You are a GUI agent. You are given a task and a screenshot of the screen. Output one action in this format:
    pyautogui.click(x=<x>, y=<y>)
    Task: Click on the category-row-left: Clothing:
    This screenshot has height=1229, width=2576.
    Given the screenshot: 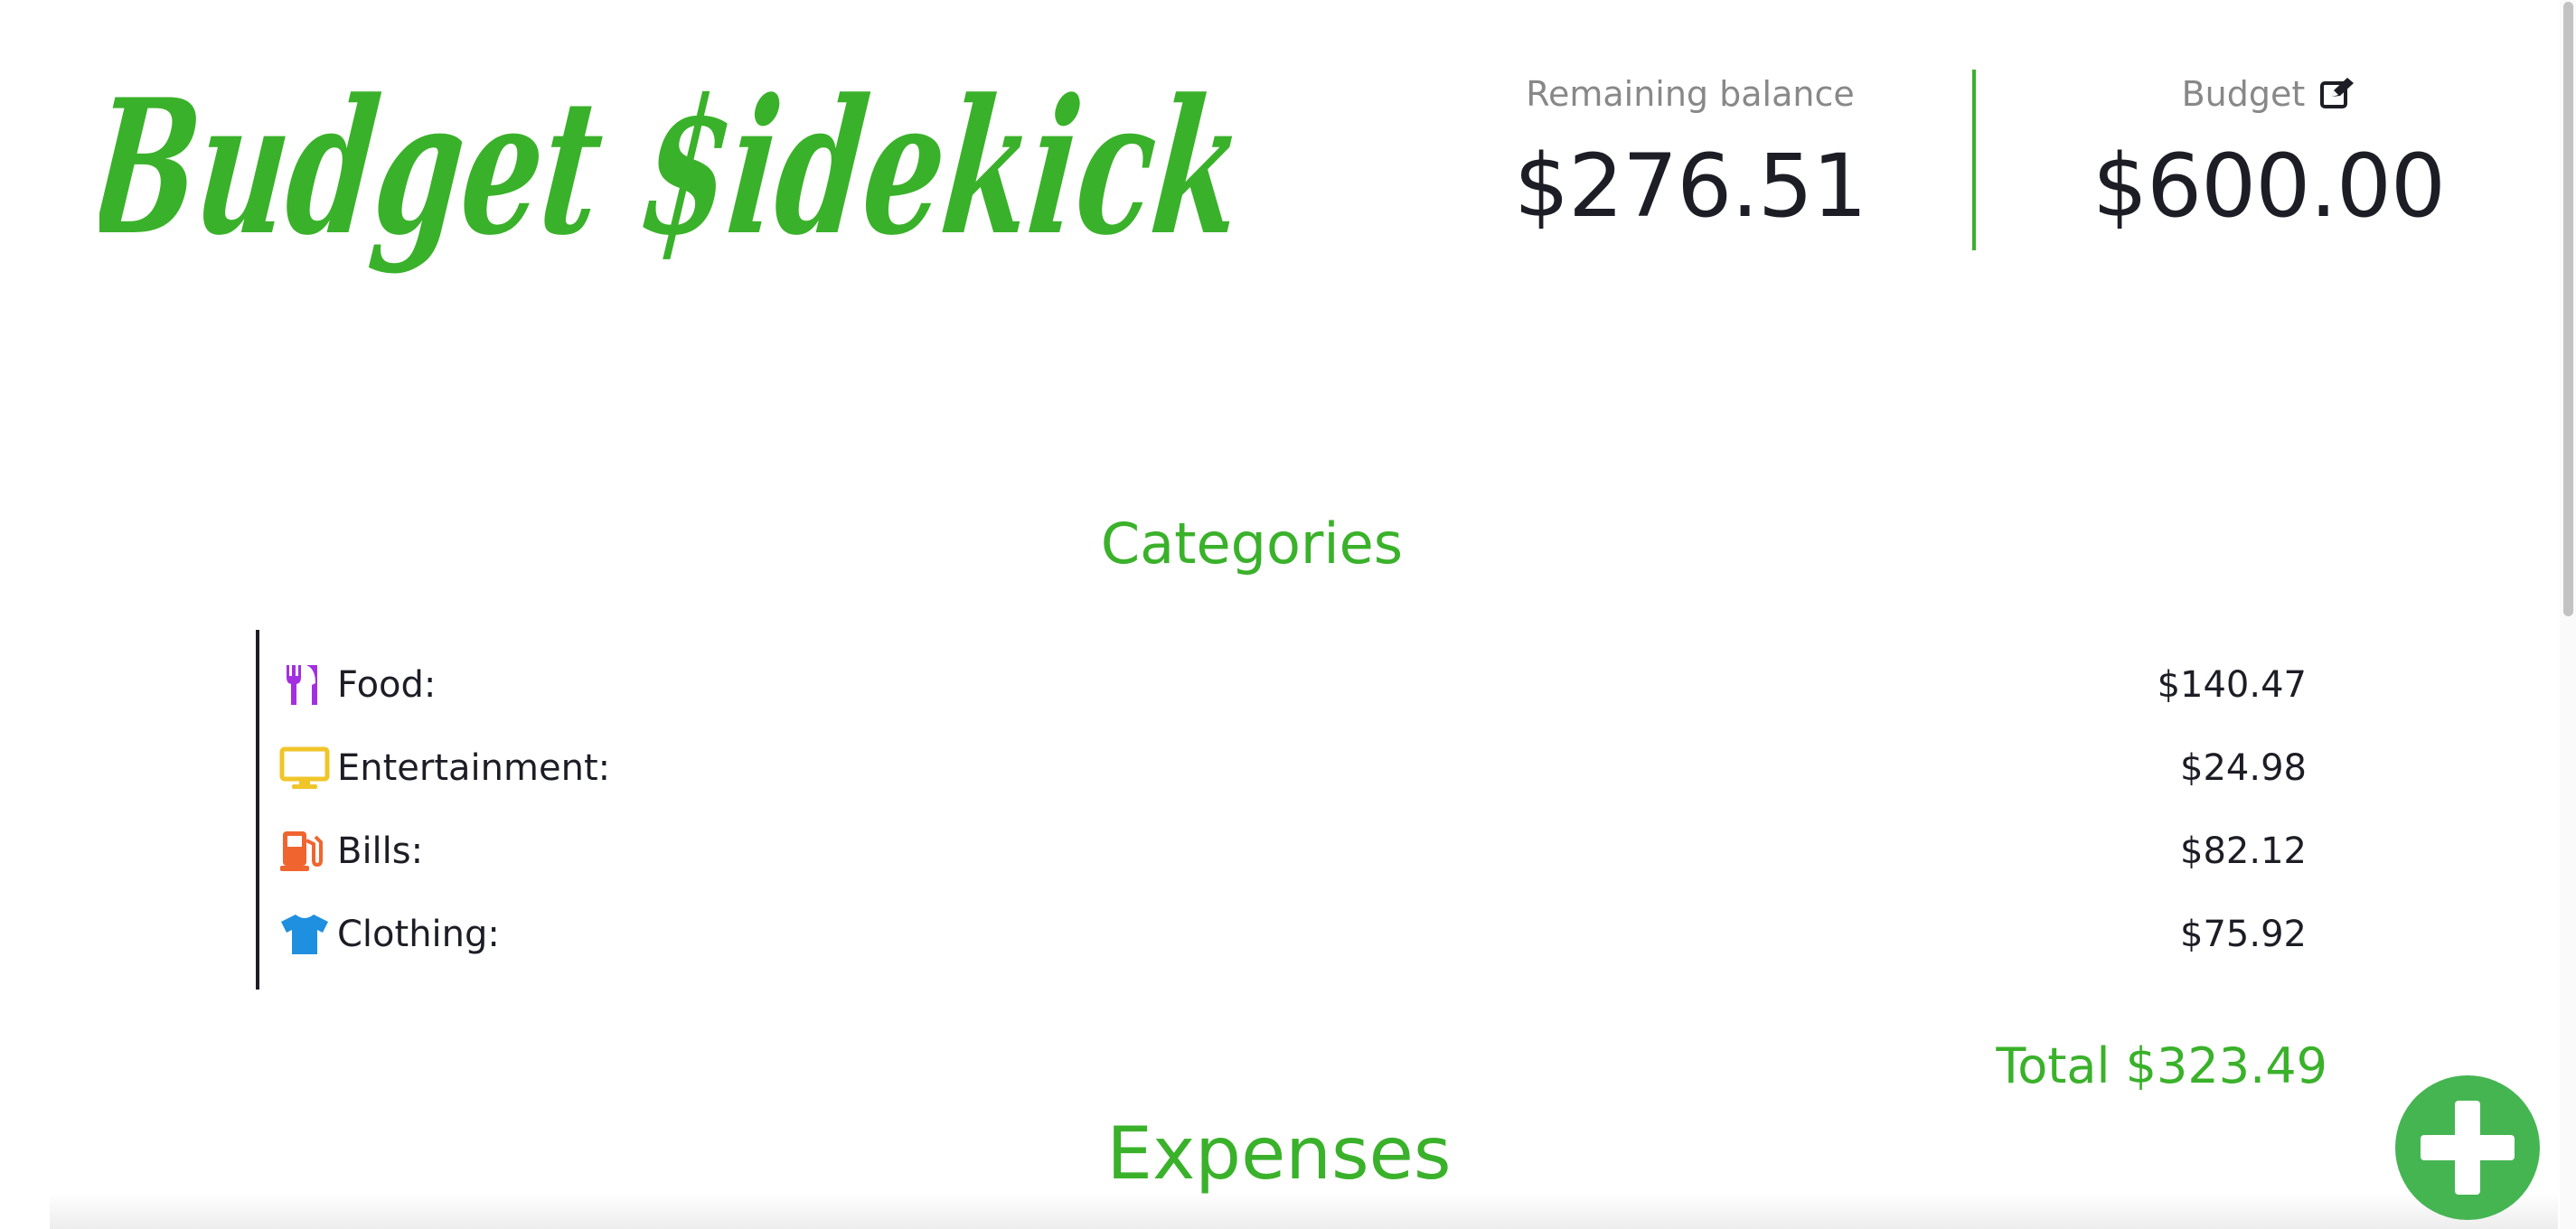 What is the action you would take?
    pyautogui.click(x=390, y=934)
    